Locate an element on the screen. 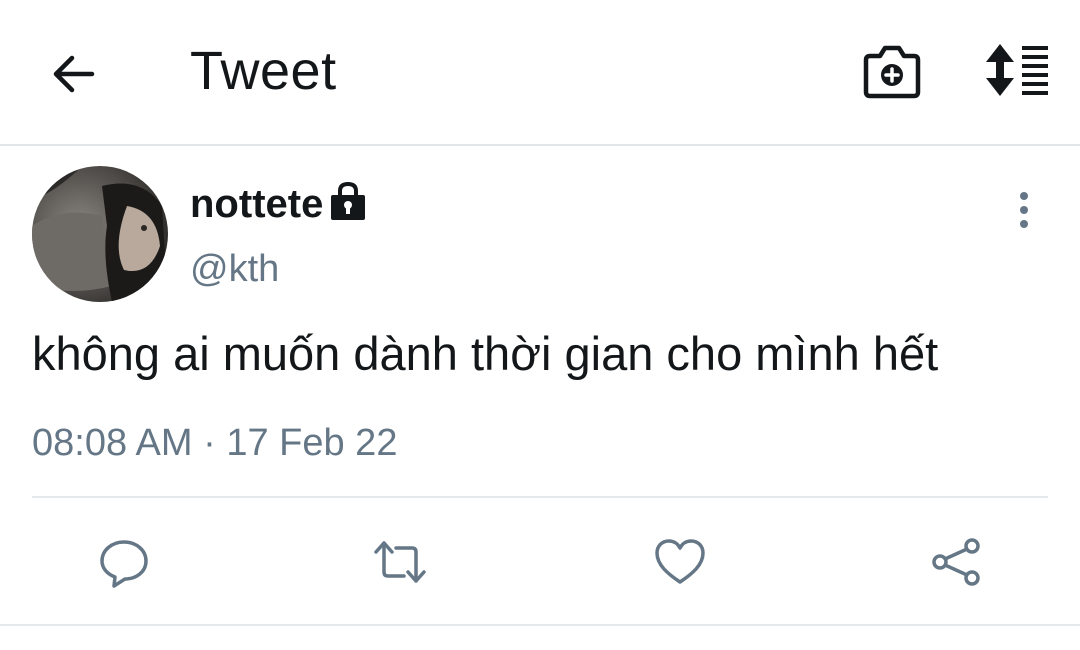 This screenshot has width=1080, height=650. sort-list-icon is located at coordinates (1017, 70).